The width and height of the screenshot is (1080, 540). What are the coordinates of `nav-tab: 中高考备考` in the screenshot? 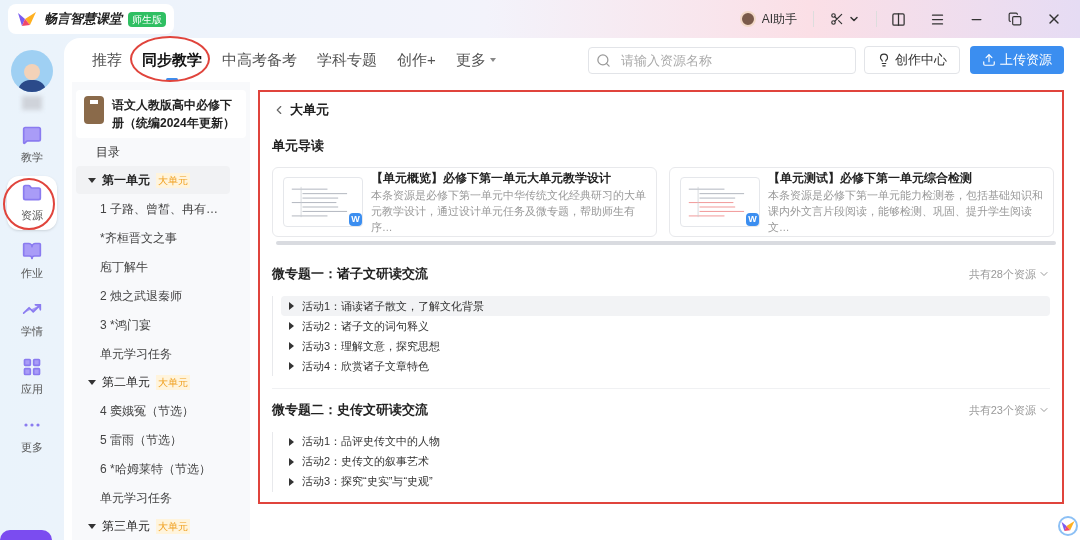 It's located at (259, 60).